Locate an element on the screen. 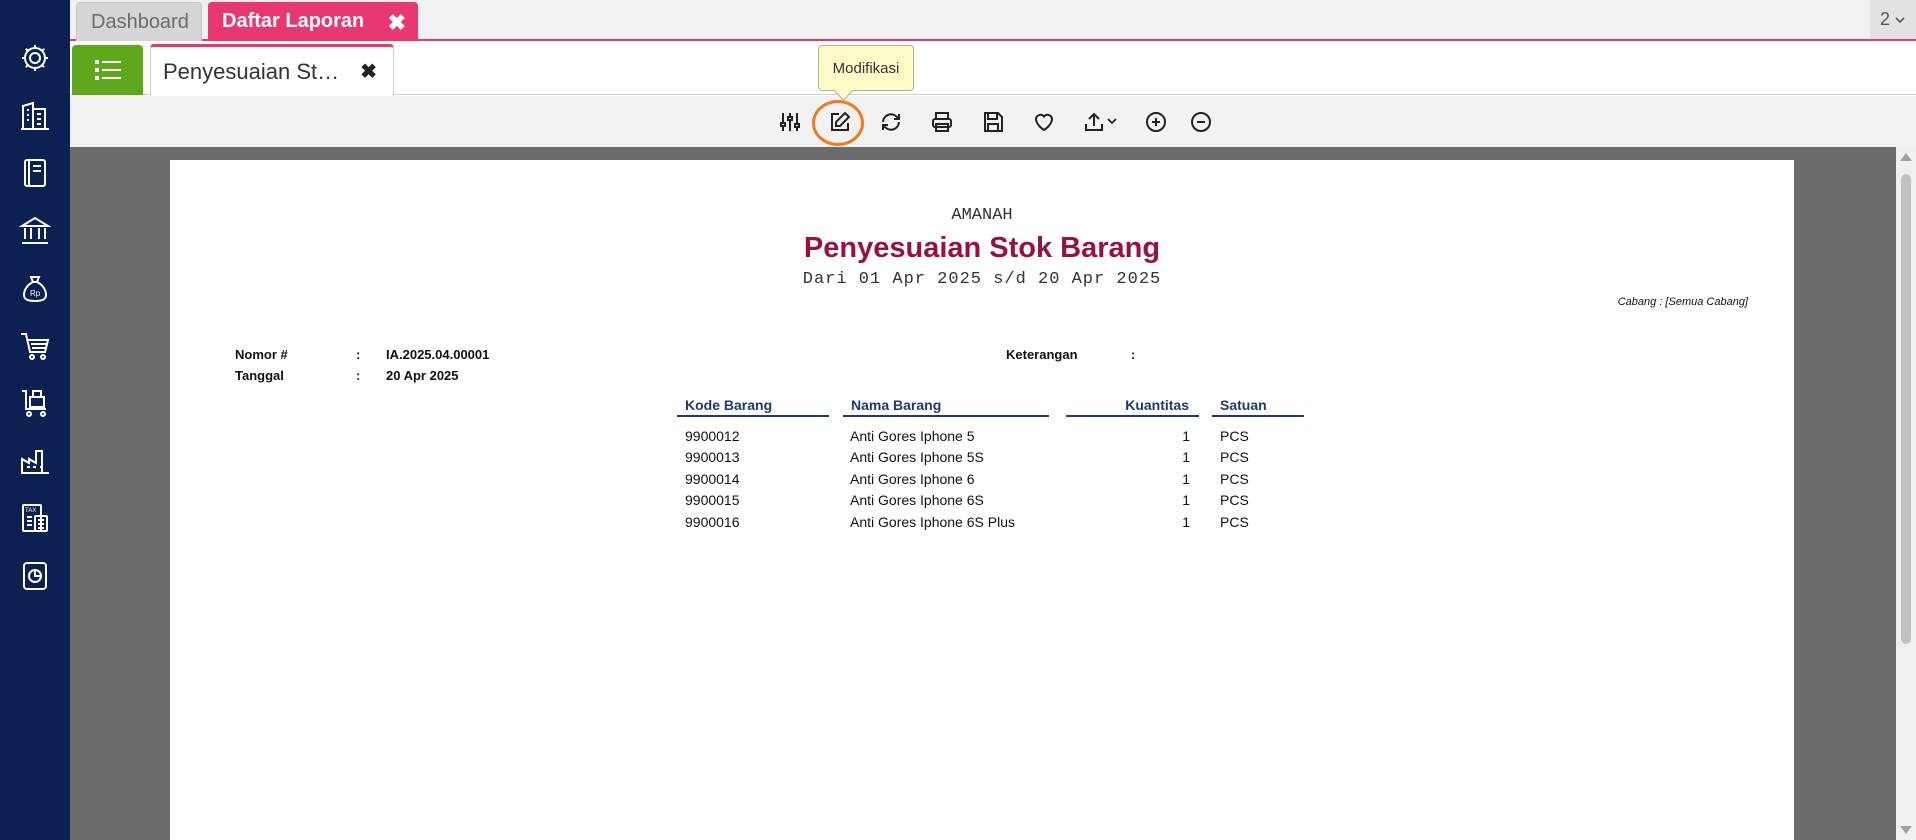 This screenshot has width=1916, height=840. column-header-kuantitas: Kuantitas is located at coordinates (1132, 407).